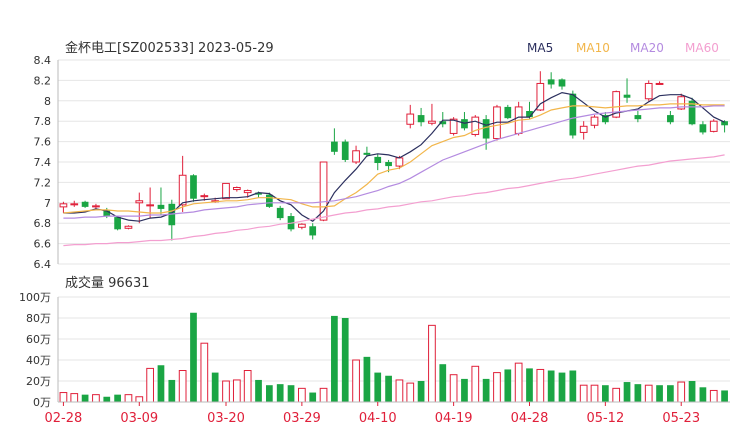 The width and height of the screenshot is (740, 440). I want to click on price-tick-label: 7.6, so click(43, 142).